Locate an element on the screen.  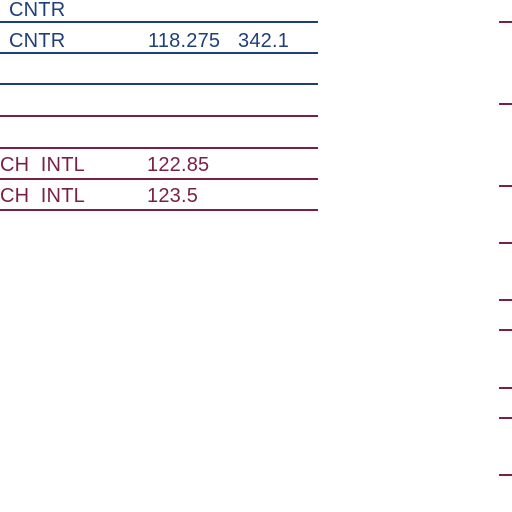
row-frequency: 122.85 is located at coordinates (178, 165).